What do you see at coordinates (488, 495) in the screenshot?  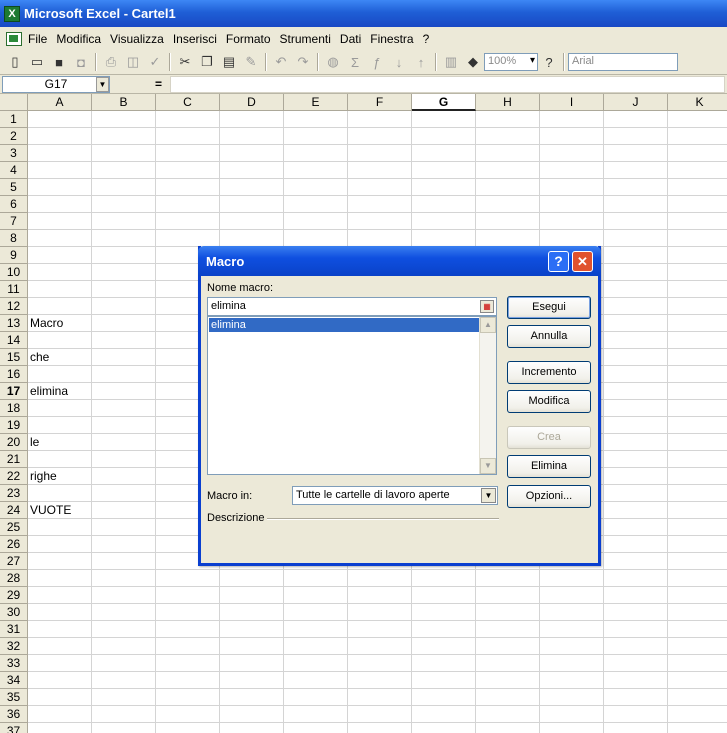 I see `chevron-down-icon: ▼` at bounding box center [488, 495].